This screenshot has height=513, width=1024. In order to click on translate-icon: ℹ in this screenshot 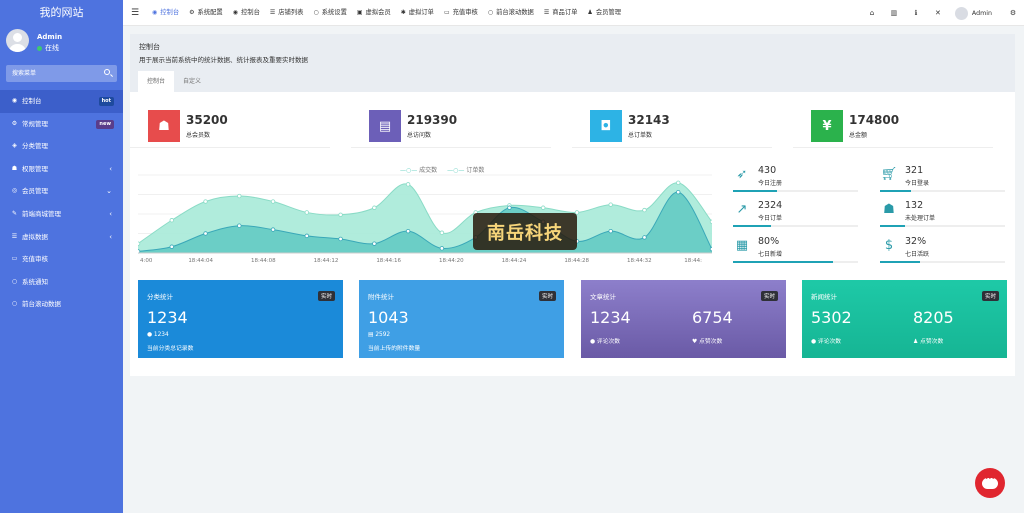, I will do `click(916, 13)`.